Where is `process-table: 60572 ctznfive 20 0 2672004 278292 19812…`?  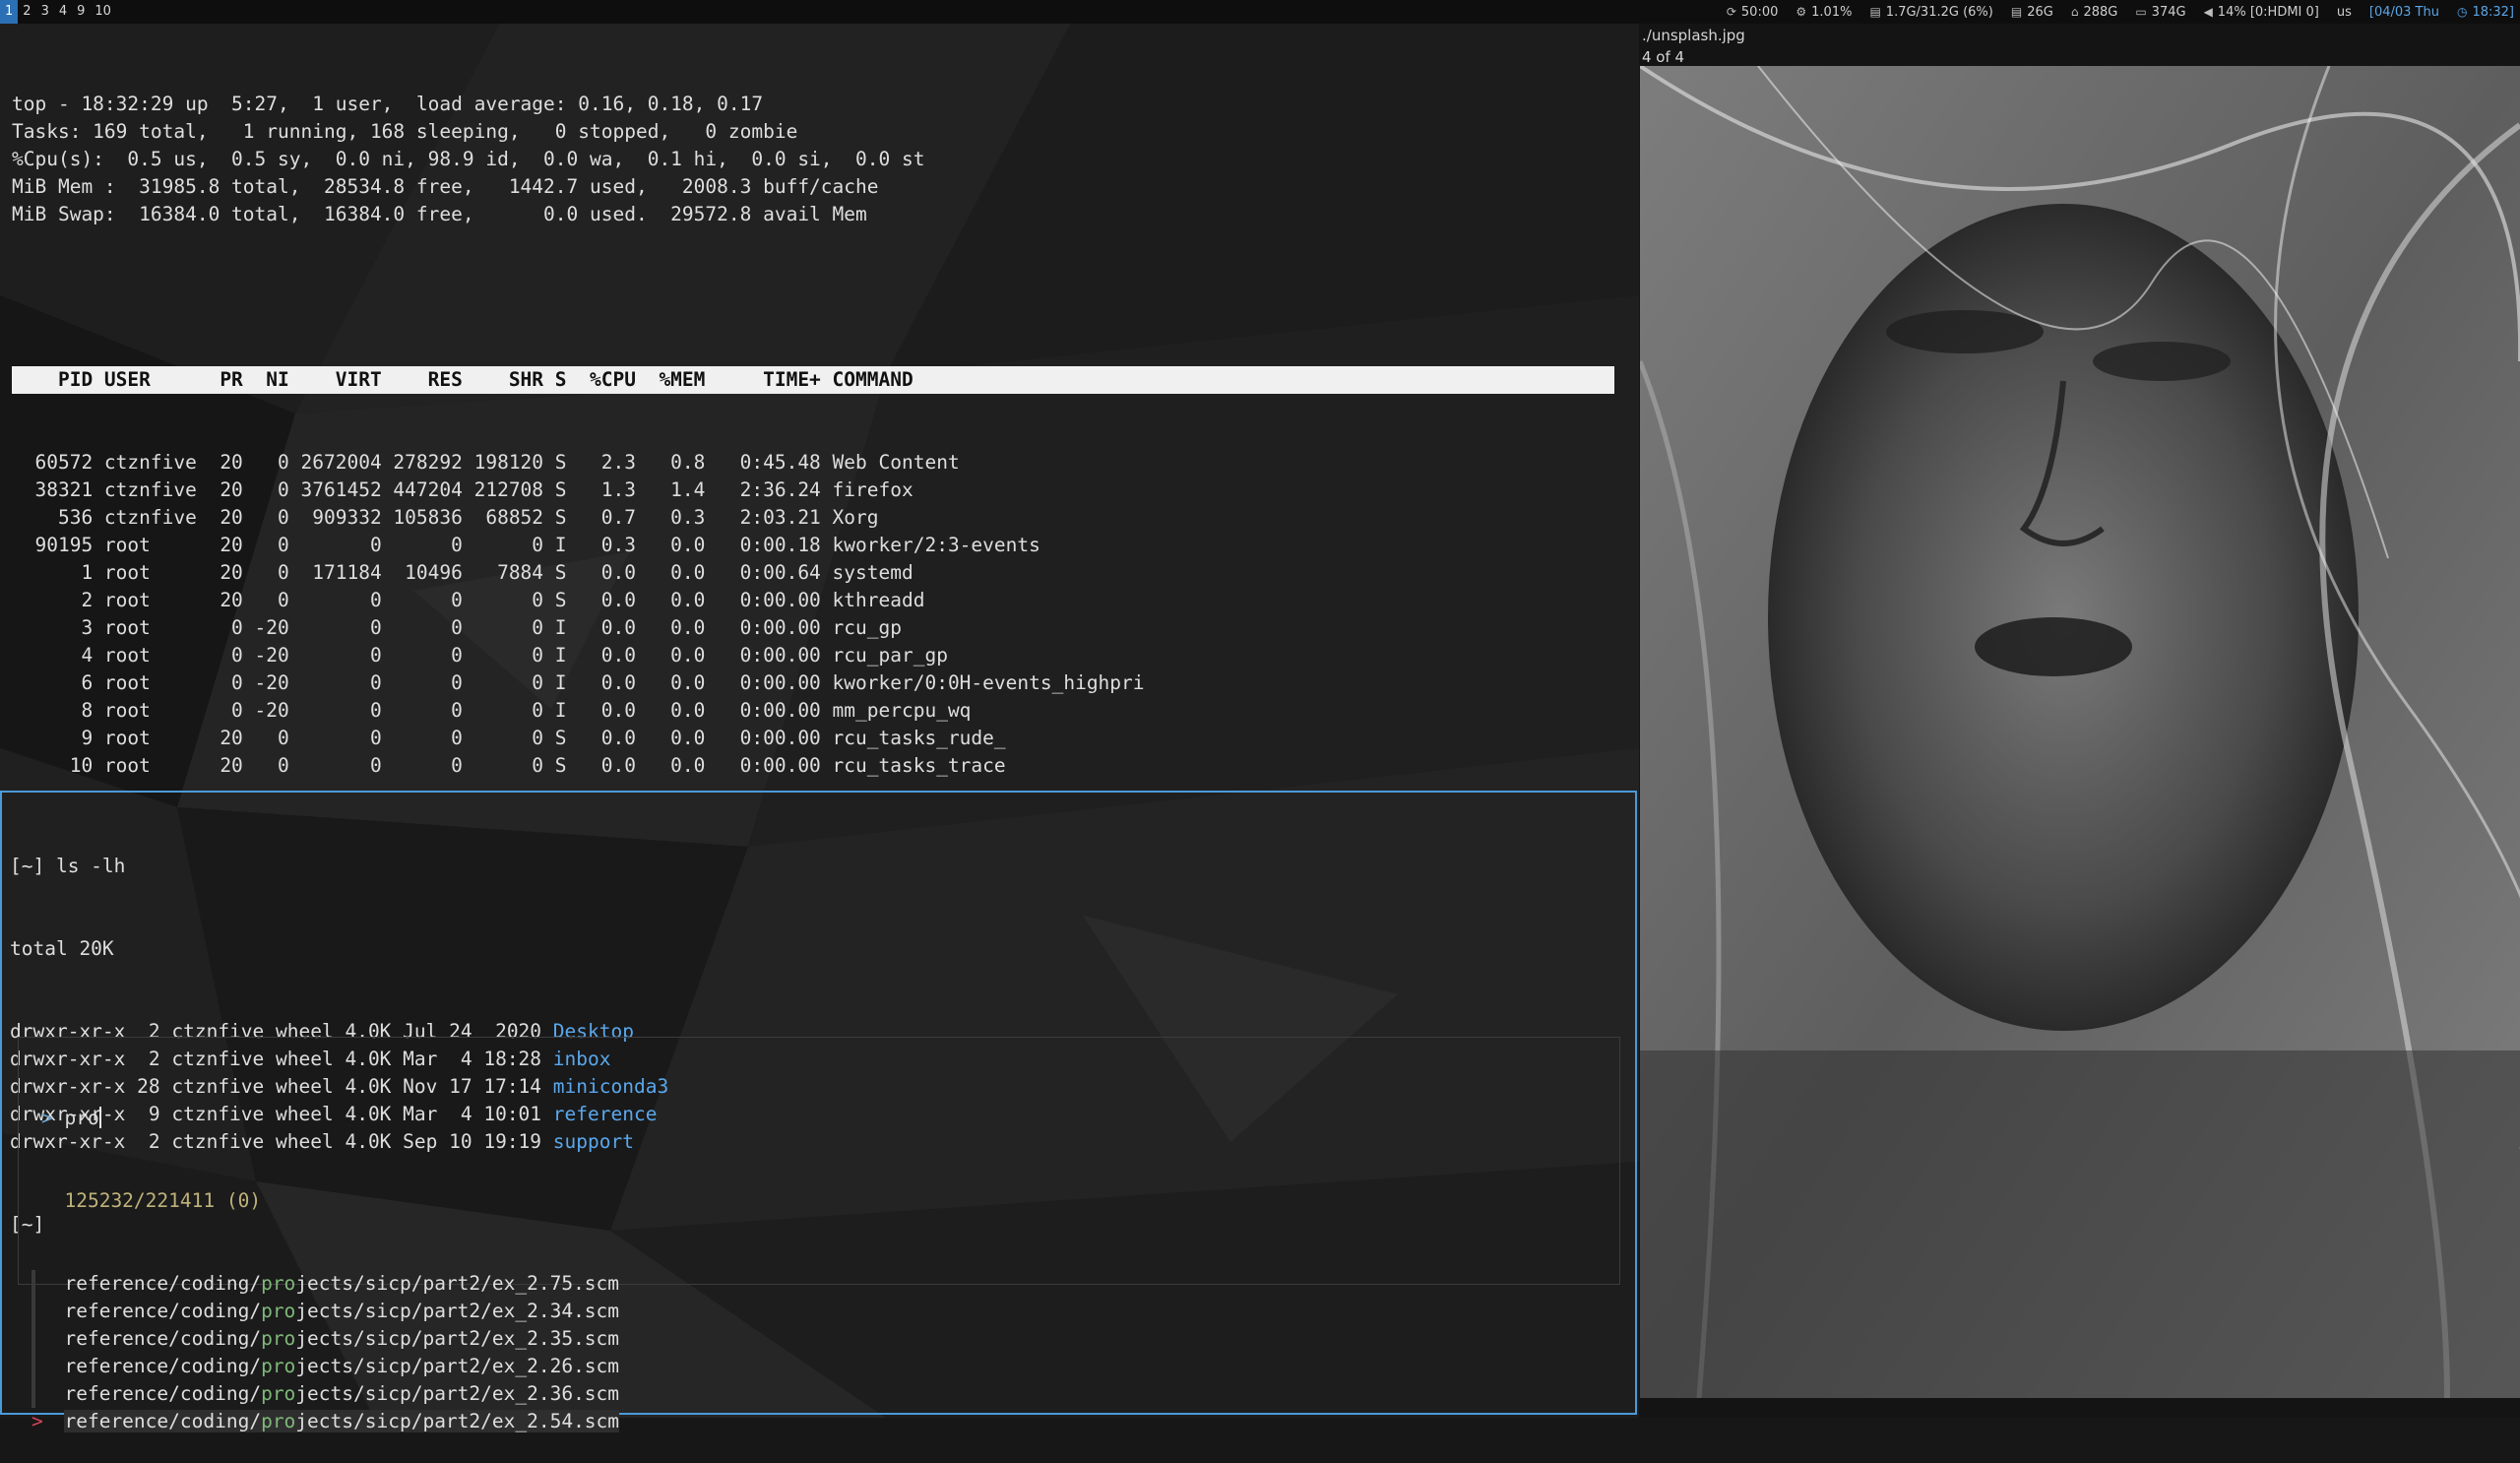
process-table: 60572 ctznfive 20 0 2672004 278292 19812… is located at coordinates (814, 616).